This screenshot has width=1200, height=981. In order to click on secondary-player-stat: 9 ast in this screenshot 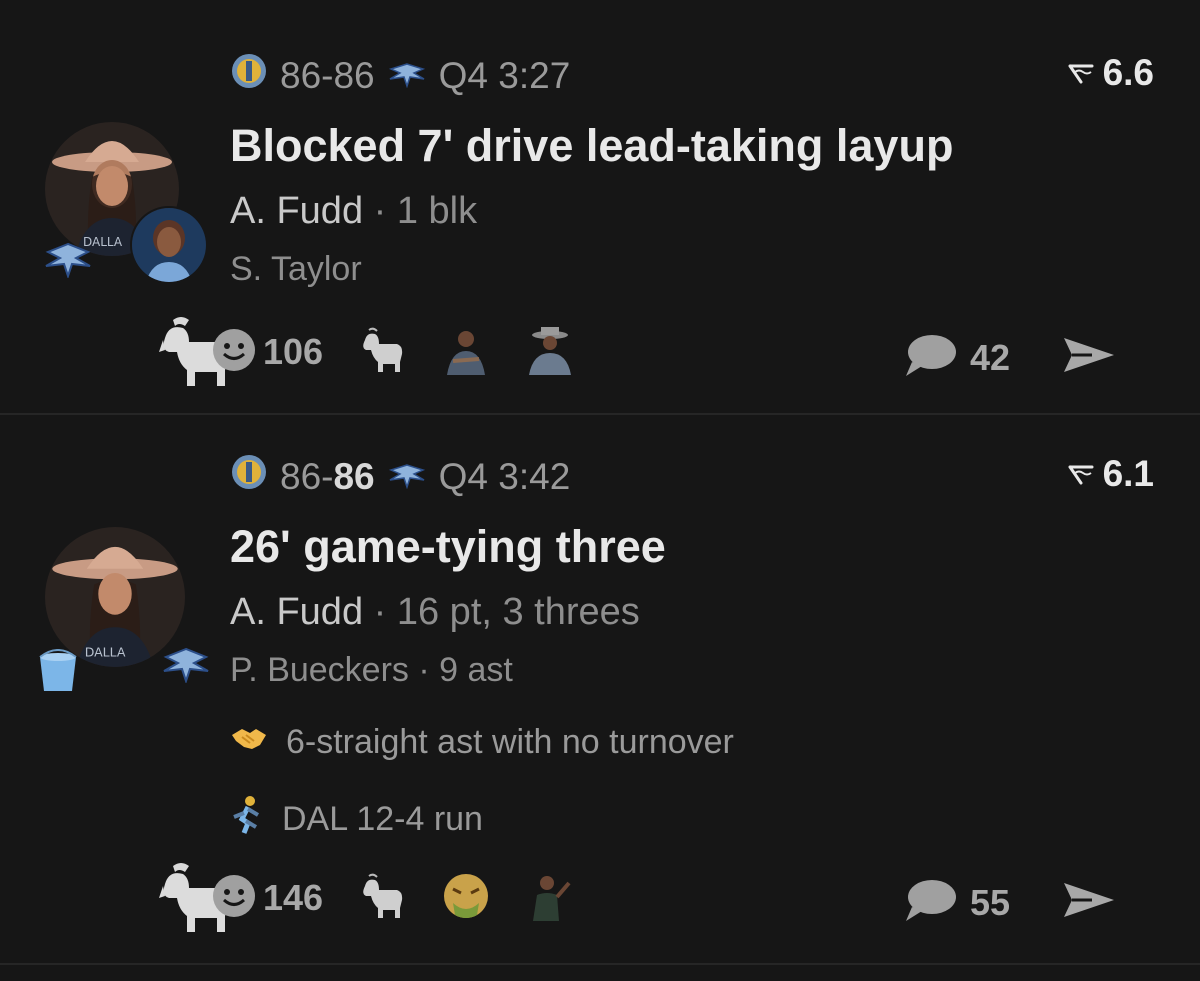, I will do `click(476, 670)`.